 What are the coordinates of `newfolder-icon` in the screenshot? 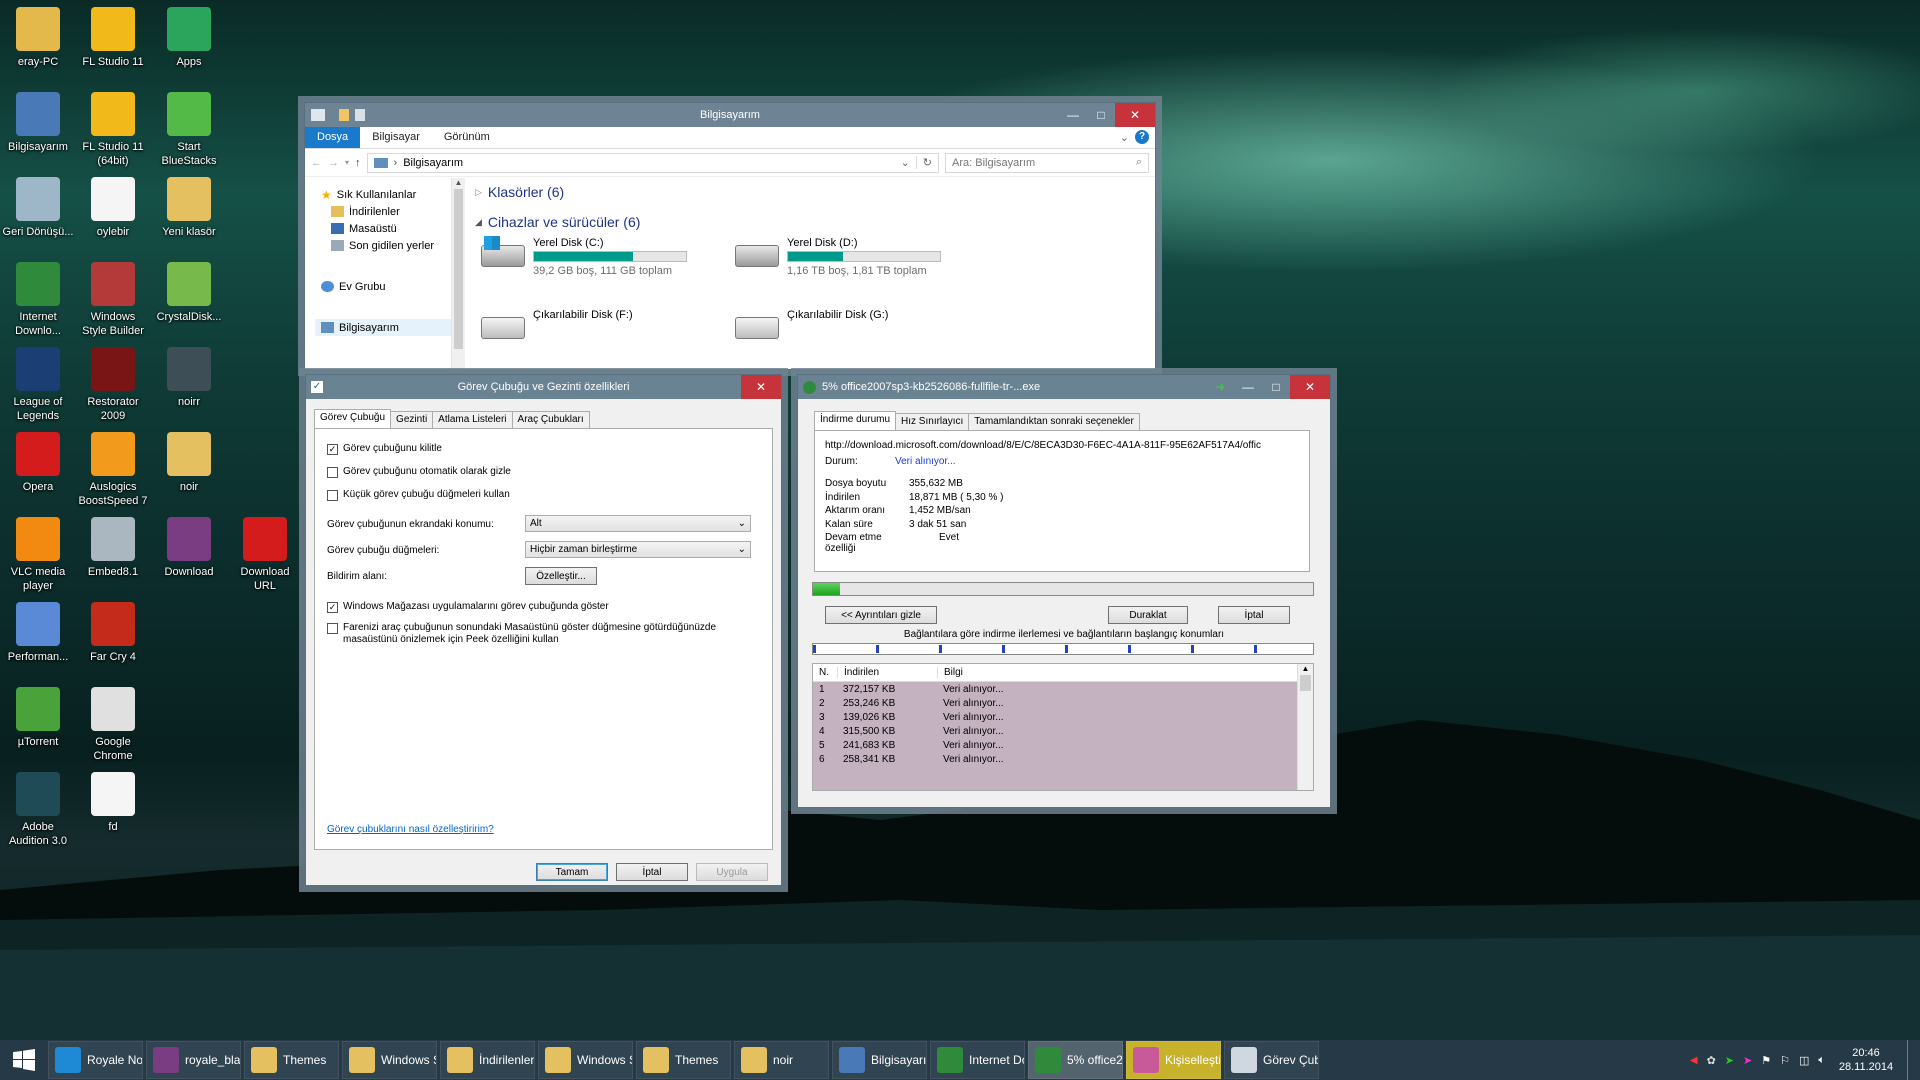 It's located at (360, 115).